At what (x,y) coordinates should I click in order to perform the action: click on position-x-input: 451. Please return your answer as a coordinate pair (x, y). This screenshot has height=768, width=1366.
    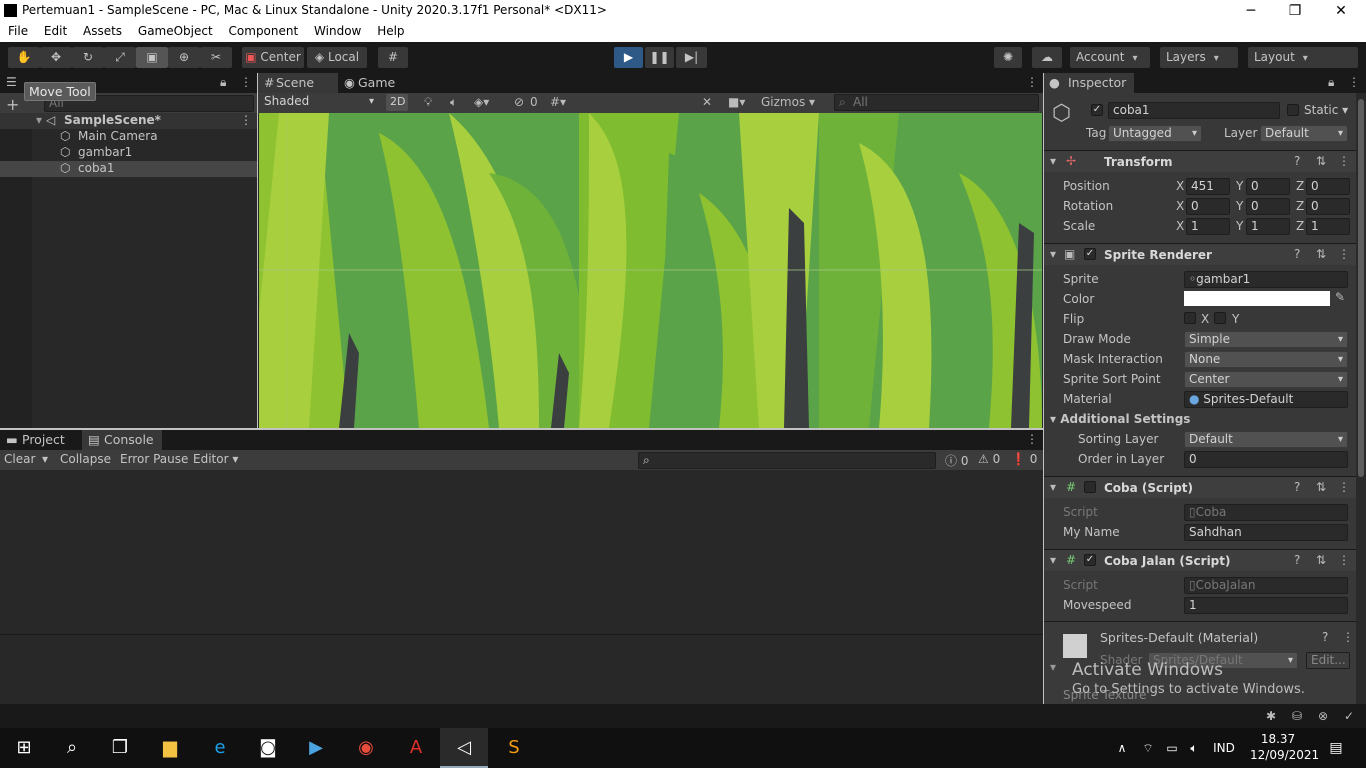
    Looking at the image, I should click on (1208, 186).